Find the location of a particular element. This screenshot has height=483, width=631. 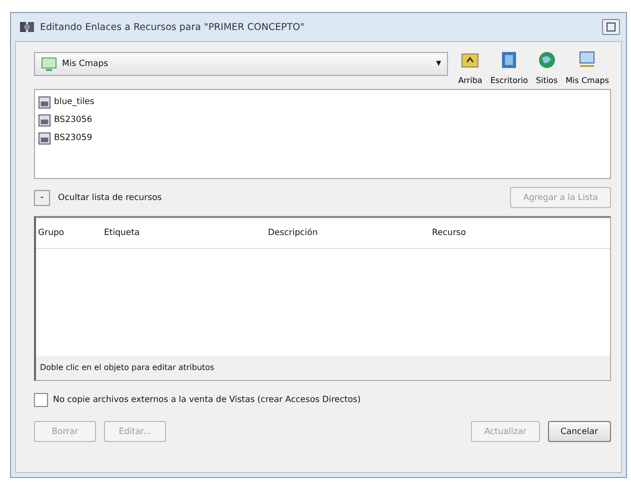

location-dropdown: Mis Cmaps ▾ is located at coordinates (241, 64).